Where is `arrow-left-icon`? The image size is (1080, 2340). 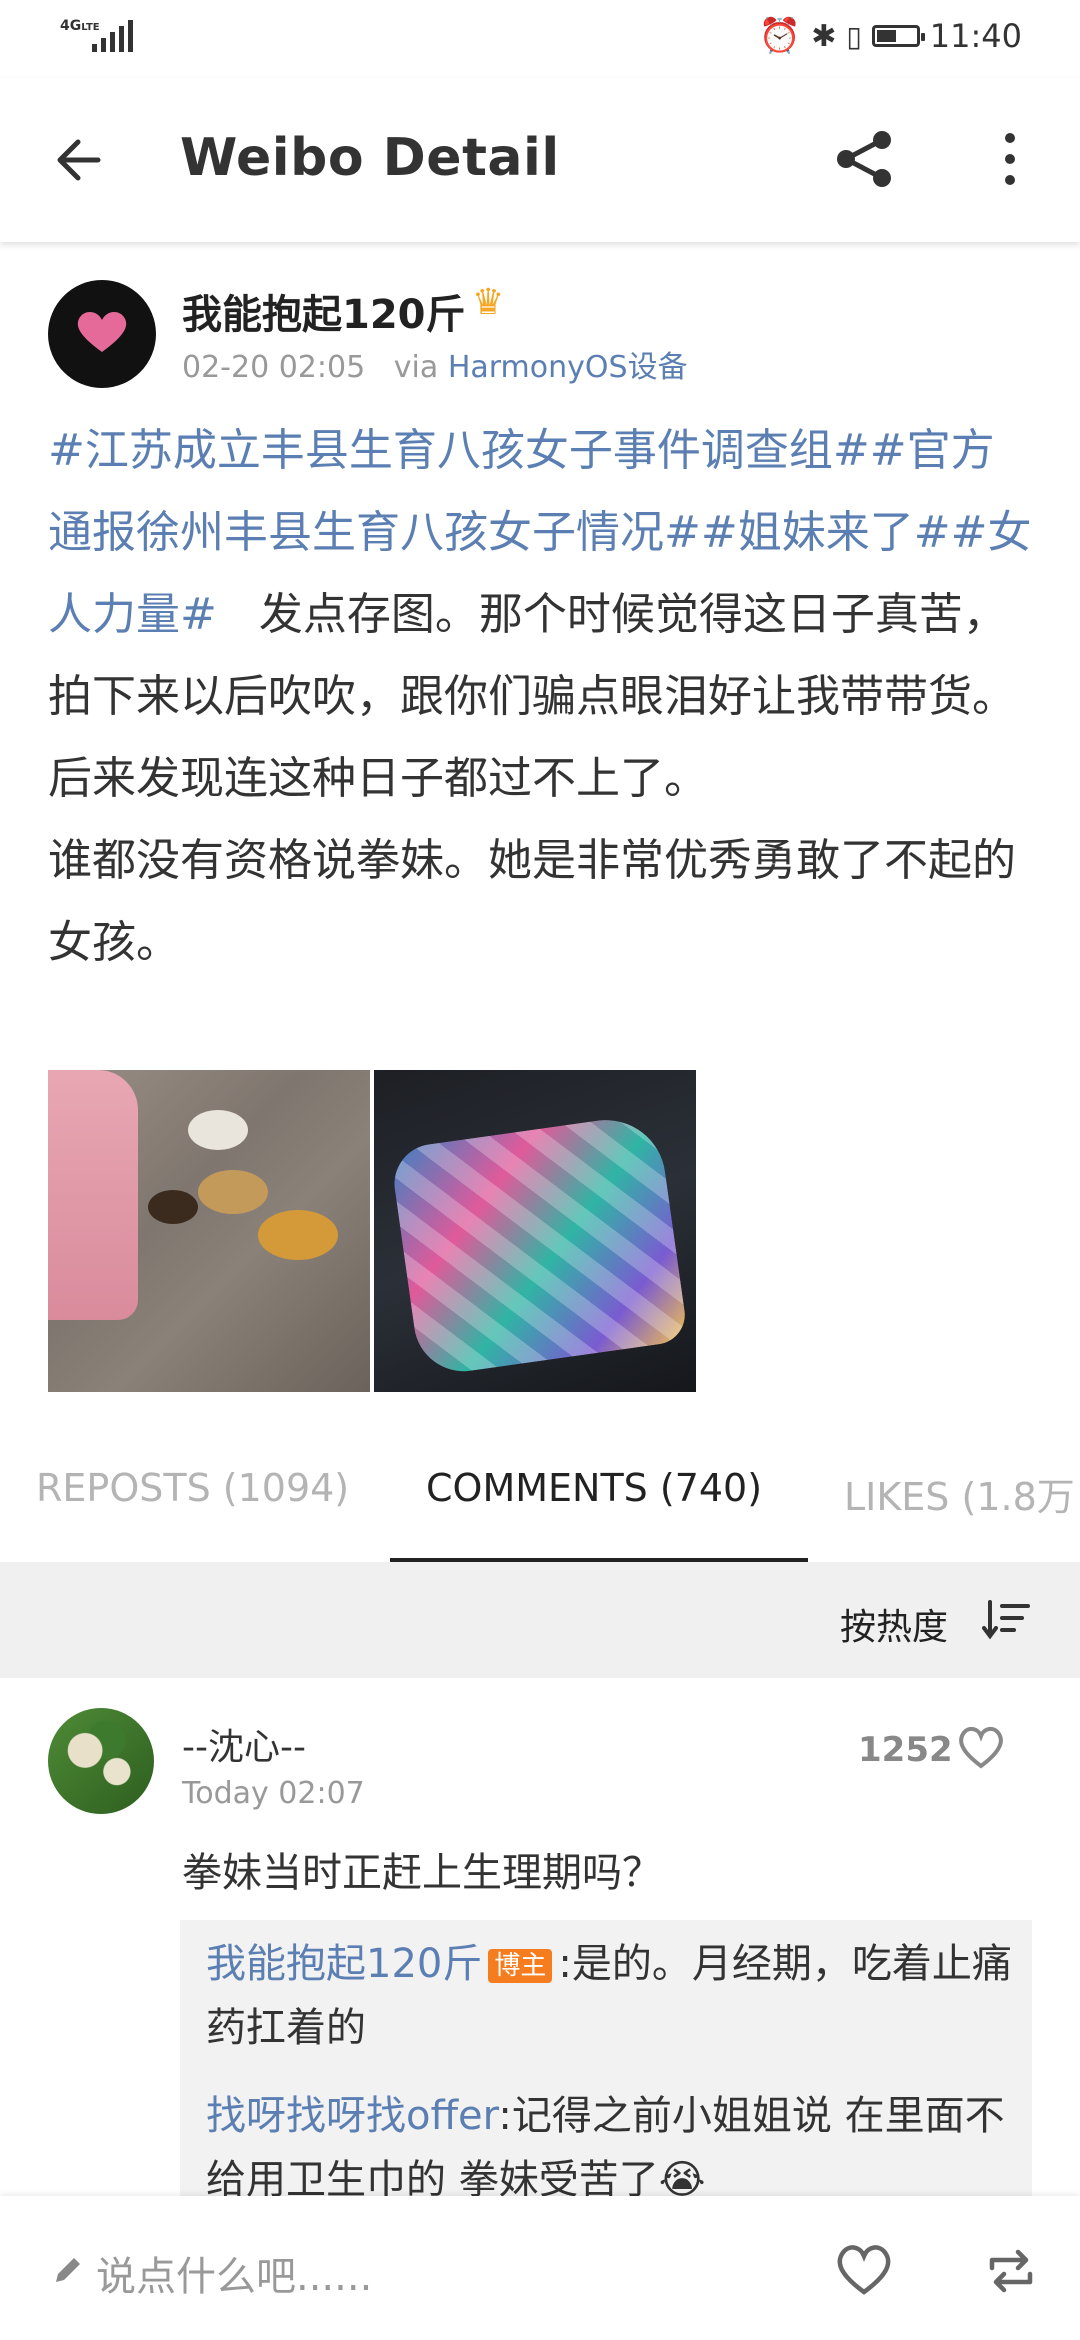
arrow-left-icon is located at coordinates (79, 160).